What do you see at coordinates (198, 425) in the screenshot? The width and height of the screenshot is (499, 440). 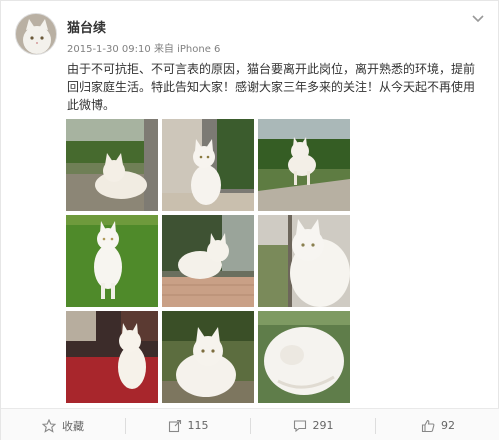 I see `repost-count: 115` at bounding box center [198, 425].